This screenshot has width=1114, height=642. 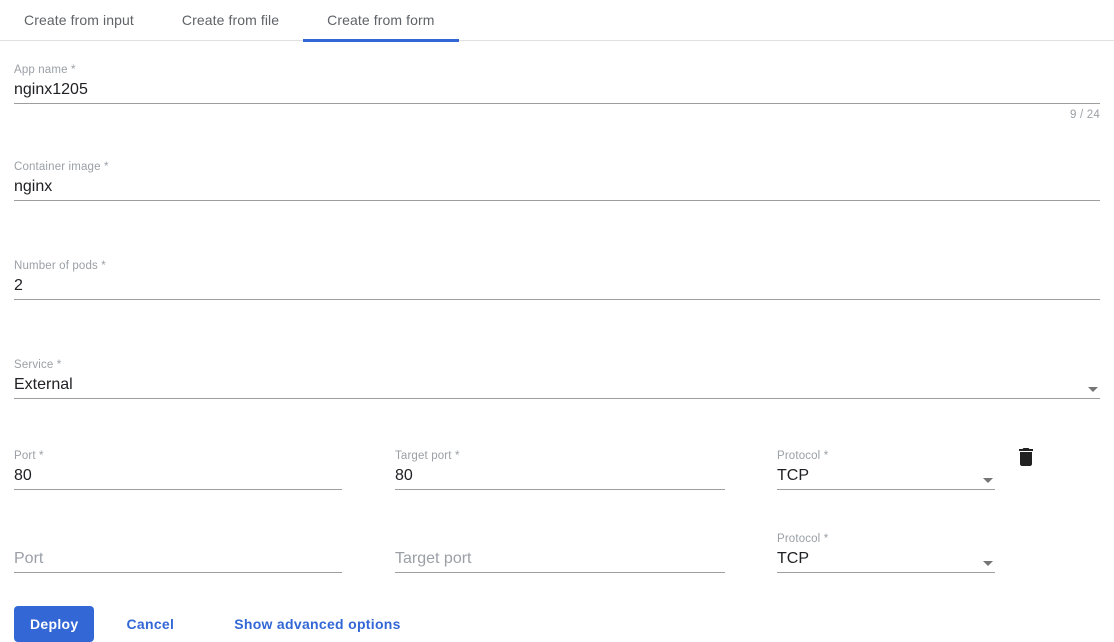 What do you see at coordinates (557, 169) in the screenshot?
I see `container-image-field: Container image * nginx` at bounding box center [557, 169].